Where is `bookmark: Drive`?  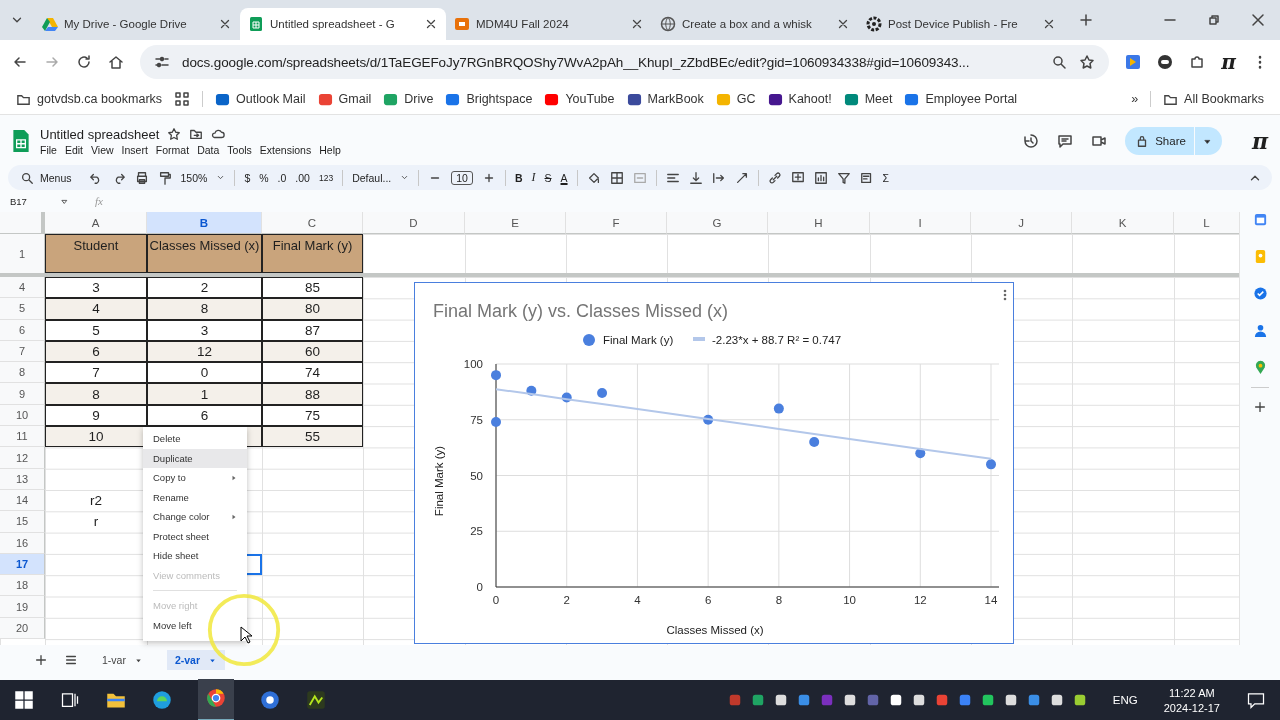
bookmark: Drive is located at coordinates (408, 99).